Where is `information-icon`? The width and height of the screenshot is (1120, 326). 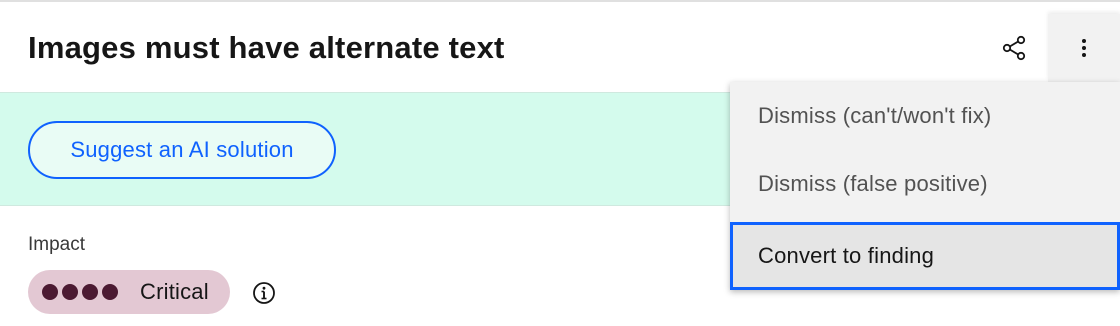 information-icon is located at coordinates (264, 293).